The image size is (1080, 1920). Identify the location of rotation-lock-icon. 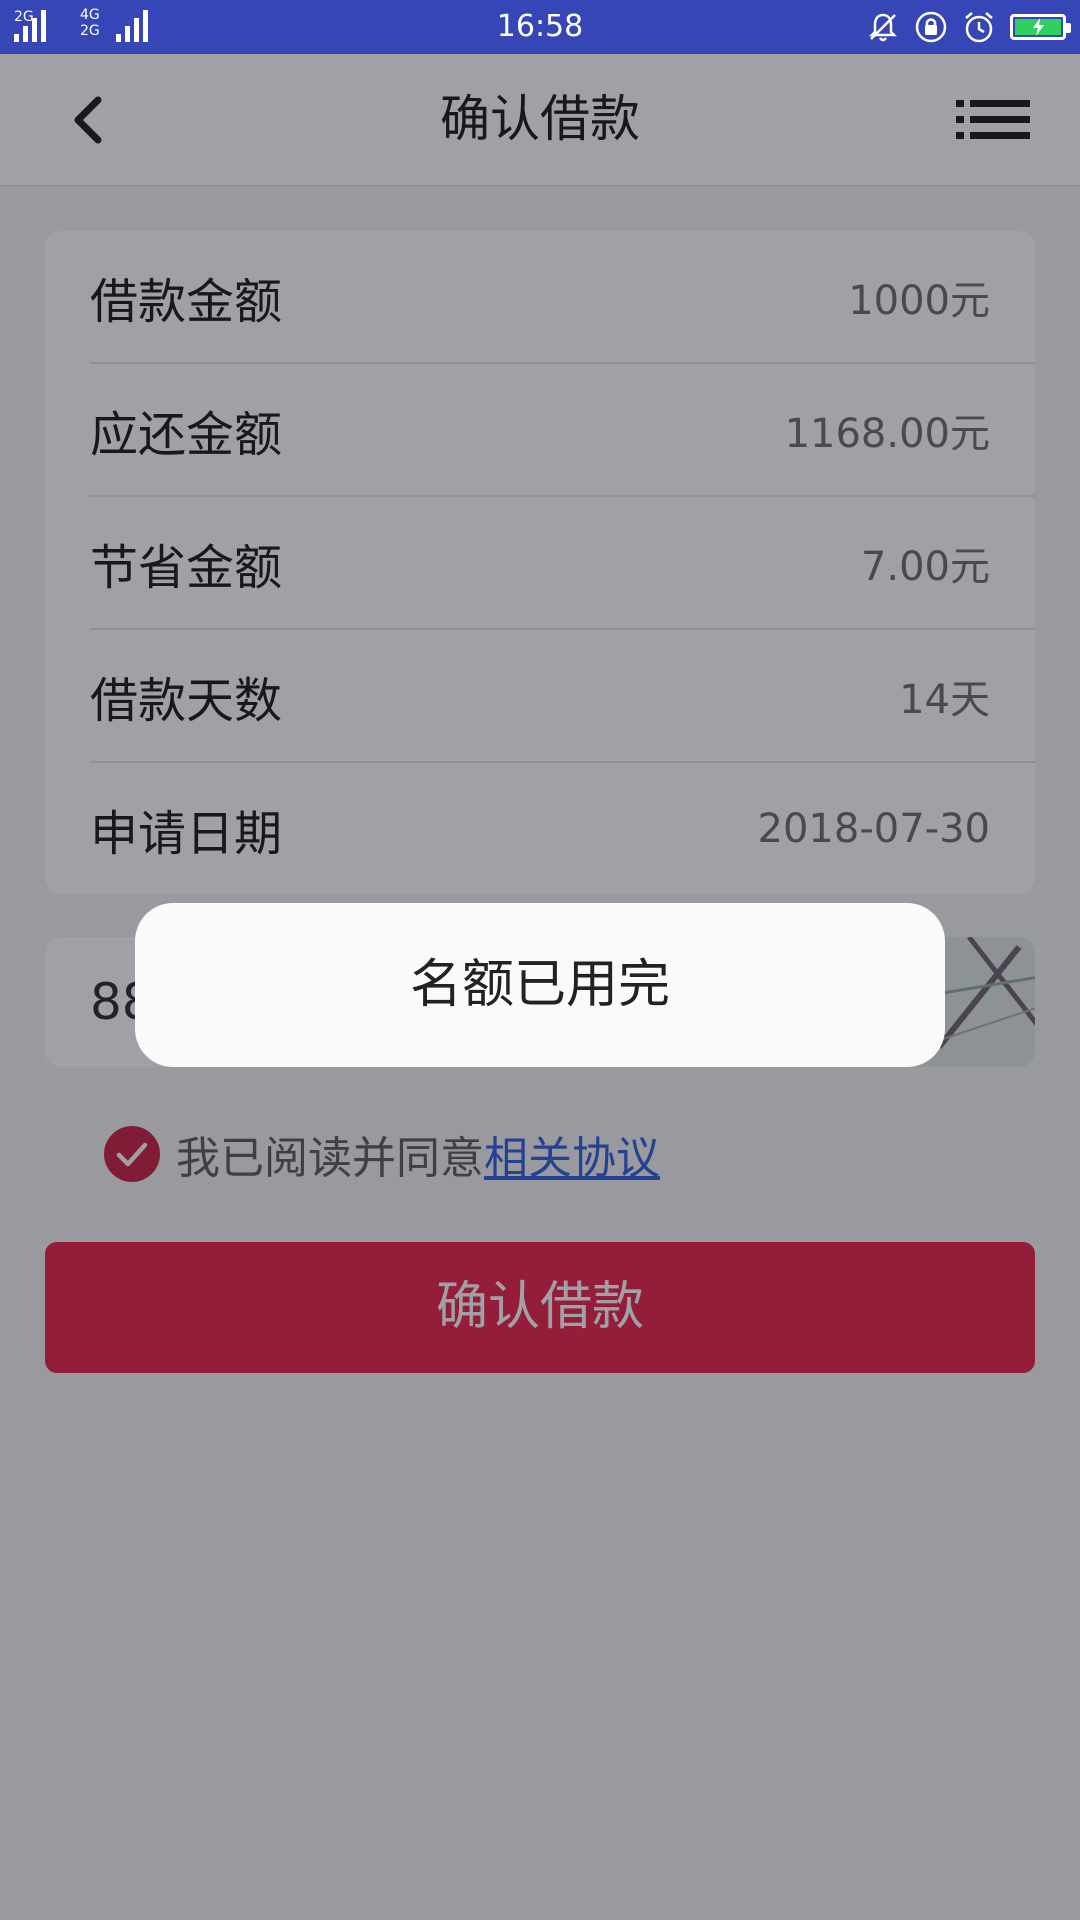
(931, 27).